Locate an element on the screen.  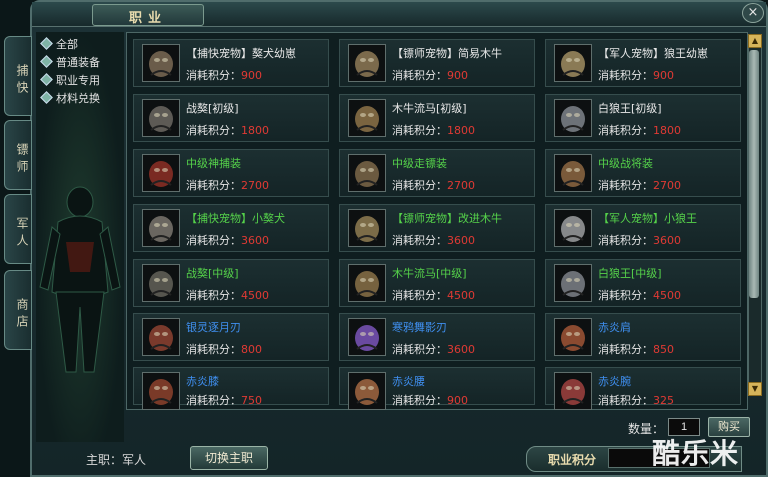
dog-pup-icon is located at coordinates (161, 63).